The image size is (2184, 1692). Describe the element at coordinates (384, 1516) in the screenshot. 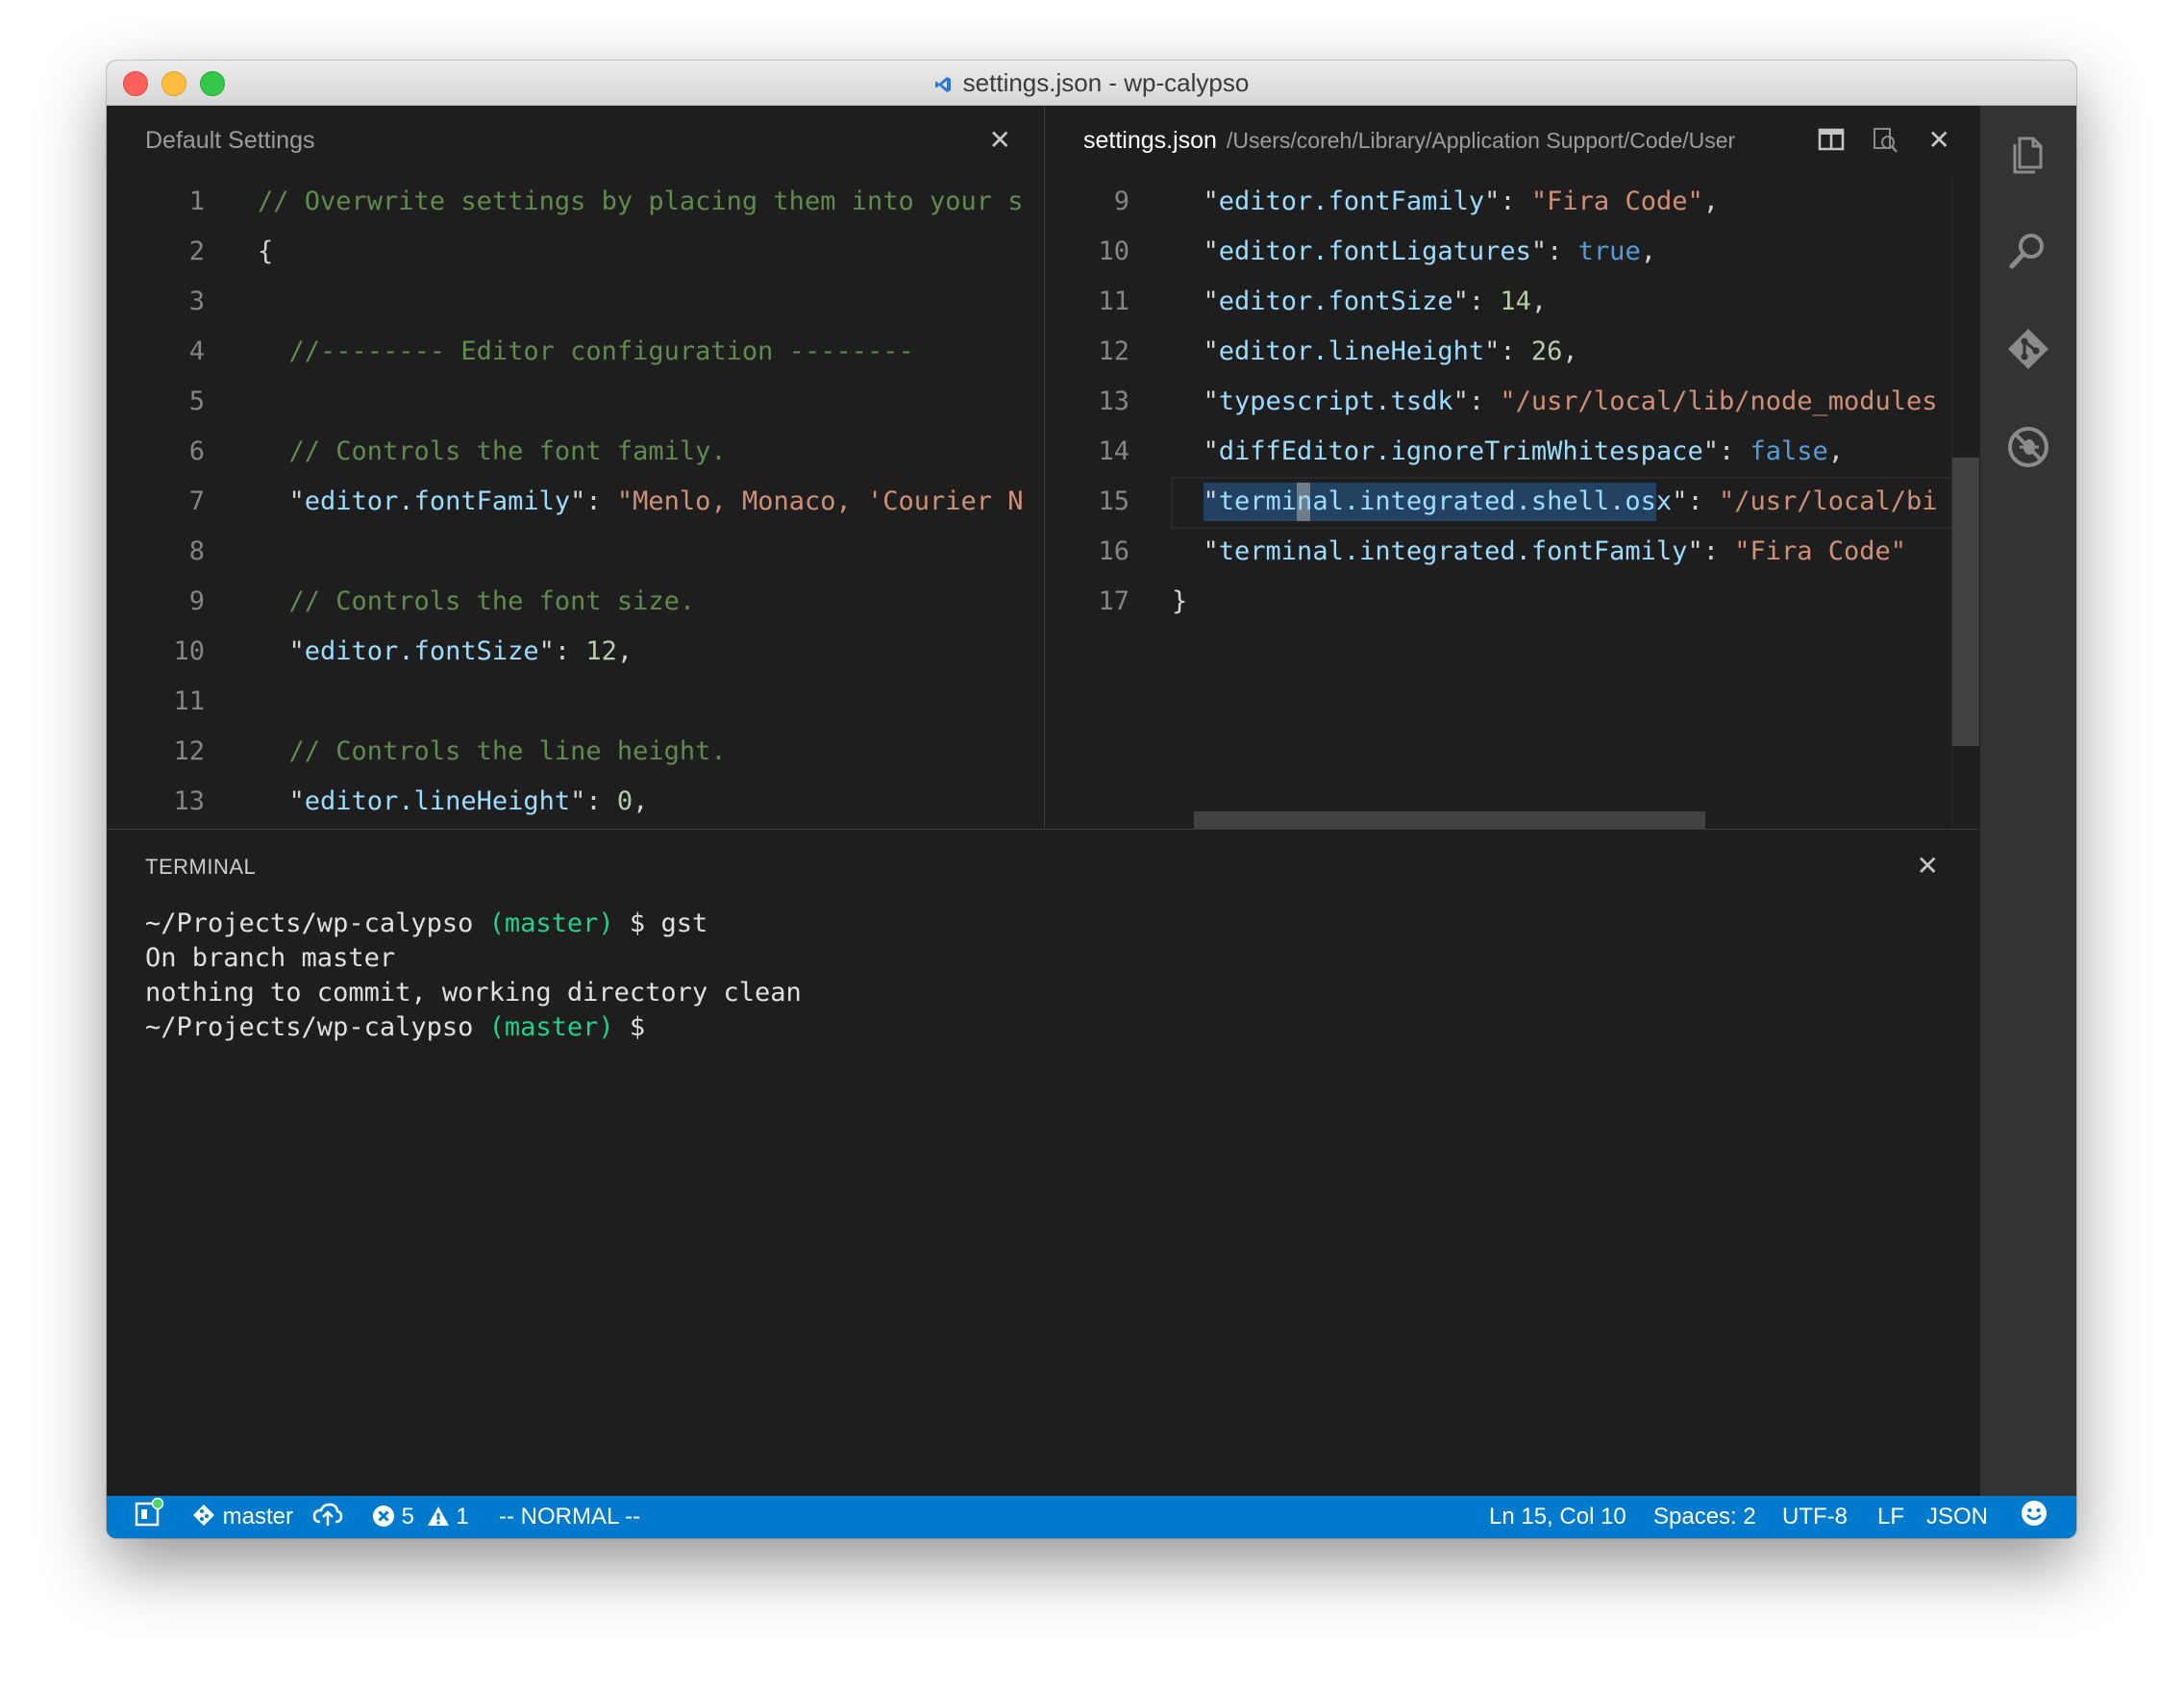

I see `error-icon` at that location.